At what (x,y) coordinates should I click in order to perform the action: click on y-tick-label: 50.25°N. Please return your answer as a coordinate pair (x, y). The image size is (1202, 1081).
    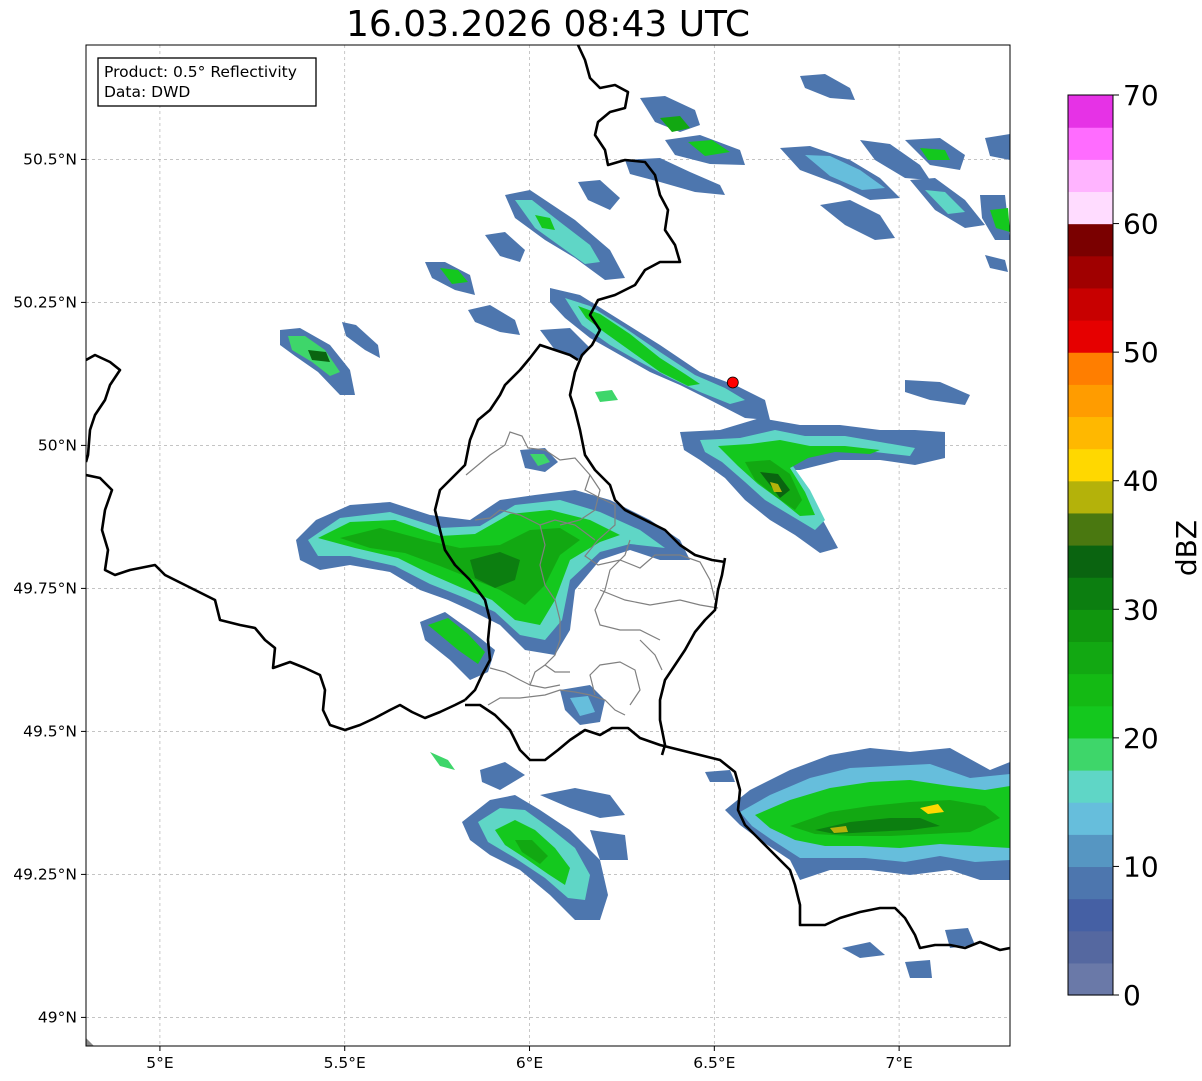
    Looking at the image, I should click on (45, 302).